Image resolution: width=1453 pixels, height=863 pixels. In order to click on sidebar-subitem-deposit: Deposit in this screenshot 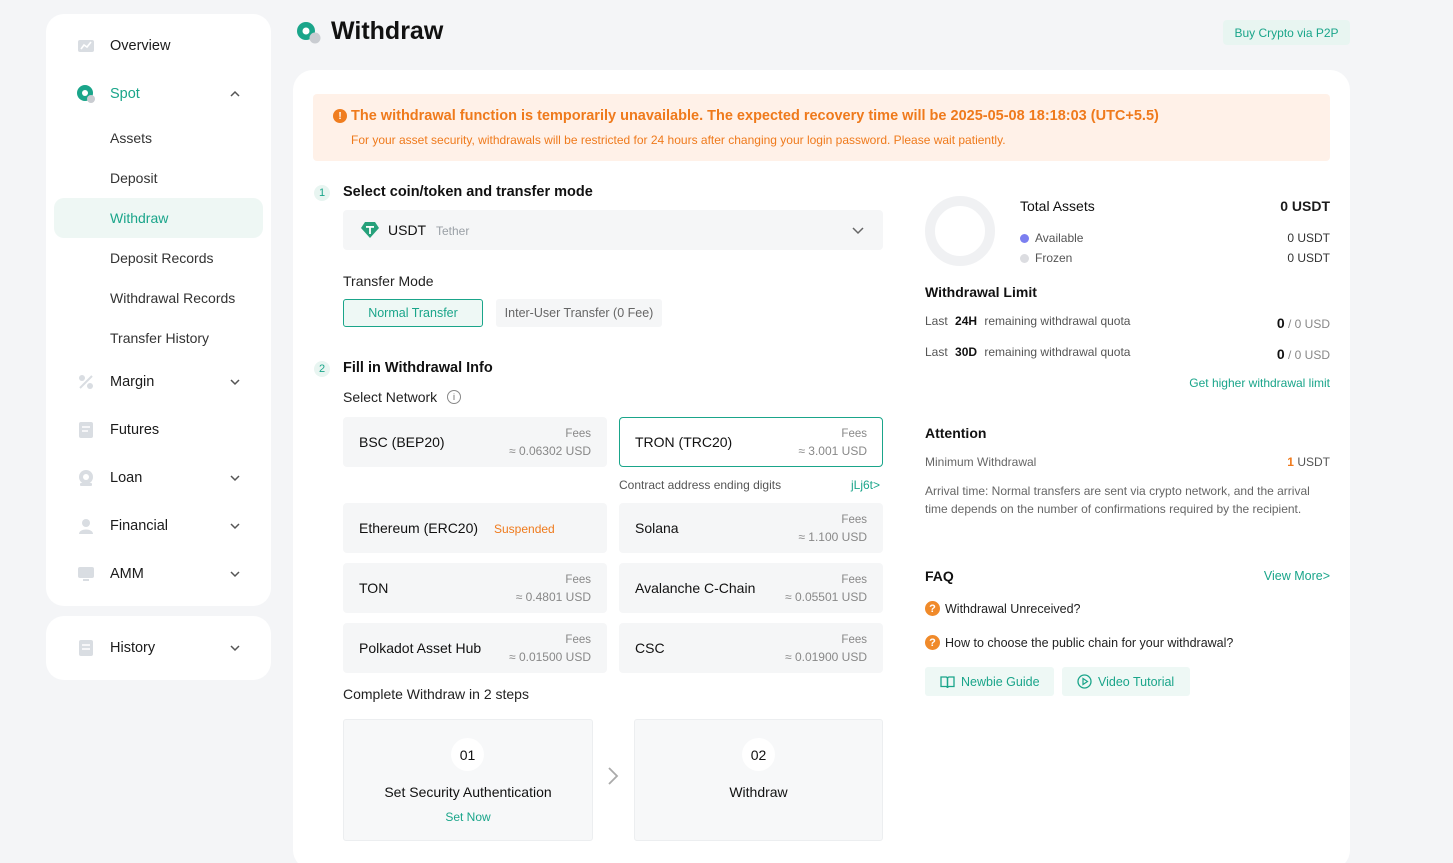, I will do `click(158, 178)`.